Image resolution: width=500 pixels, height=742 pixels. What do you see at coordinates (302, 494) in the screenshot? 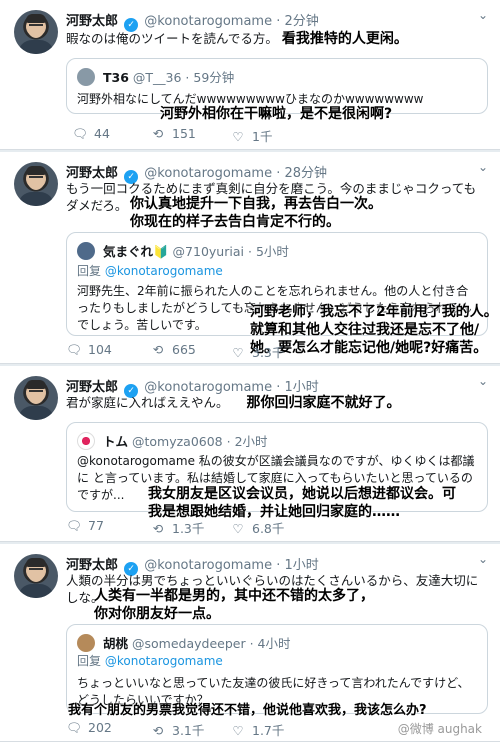
I see `translation: 我女朋友是区议会议员，她说以后想进都议会。可` at bounding box center [302, 494].